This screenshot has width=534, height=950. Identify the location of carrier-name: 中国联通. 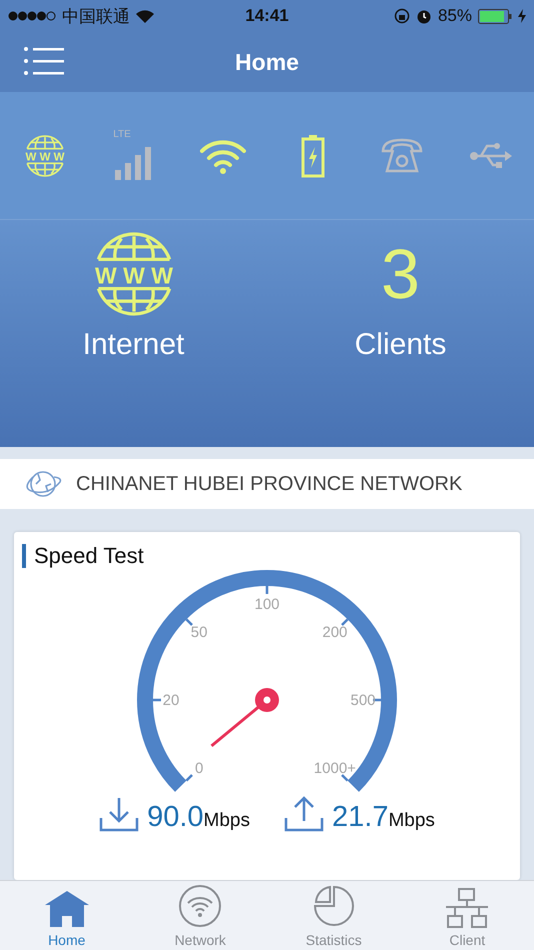
(96, 17).